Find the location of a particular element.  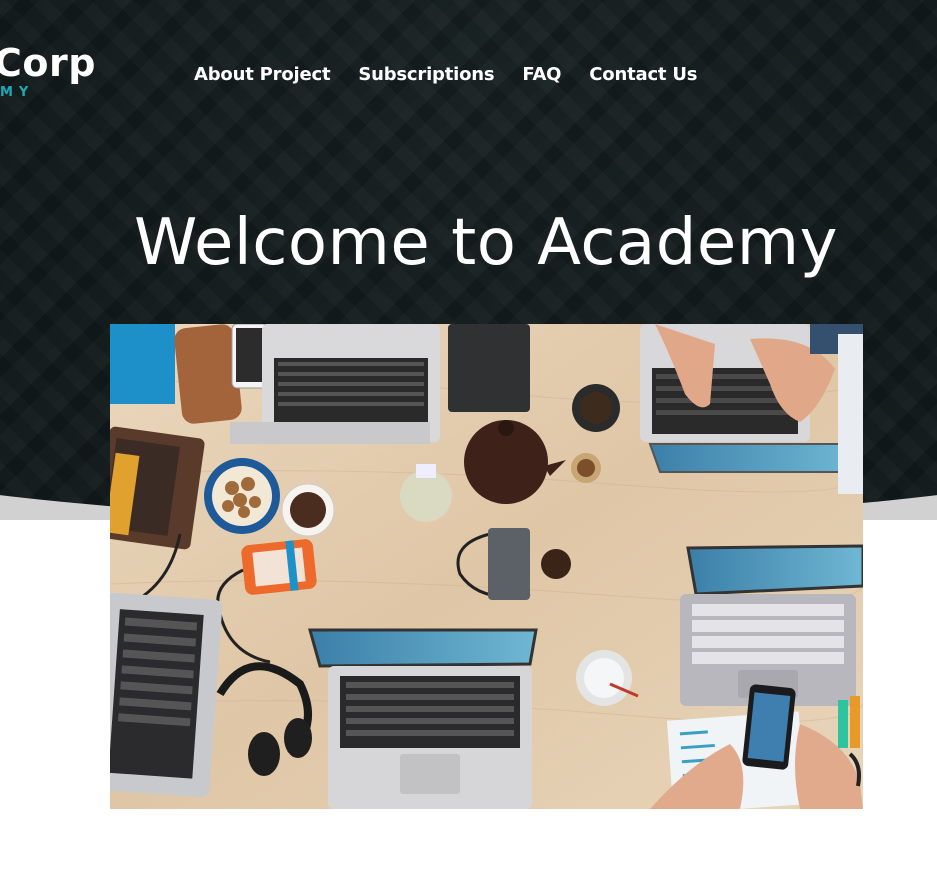

nav-item-subscriptions: Subscriptions is located at coordinates (426, 74).